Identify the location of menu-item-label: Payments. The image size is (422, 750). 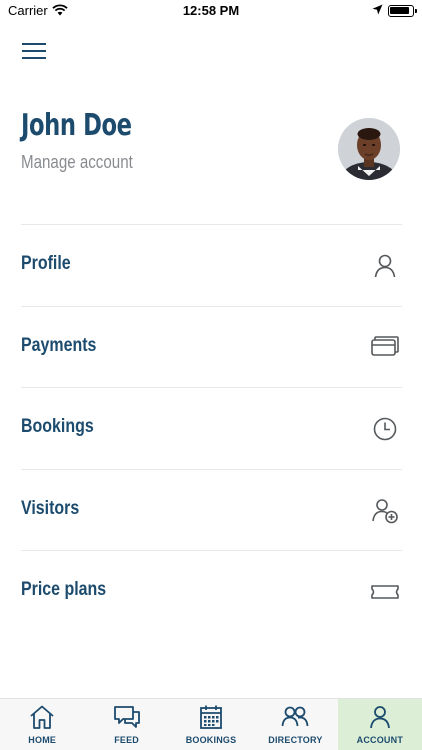
(59, 345).